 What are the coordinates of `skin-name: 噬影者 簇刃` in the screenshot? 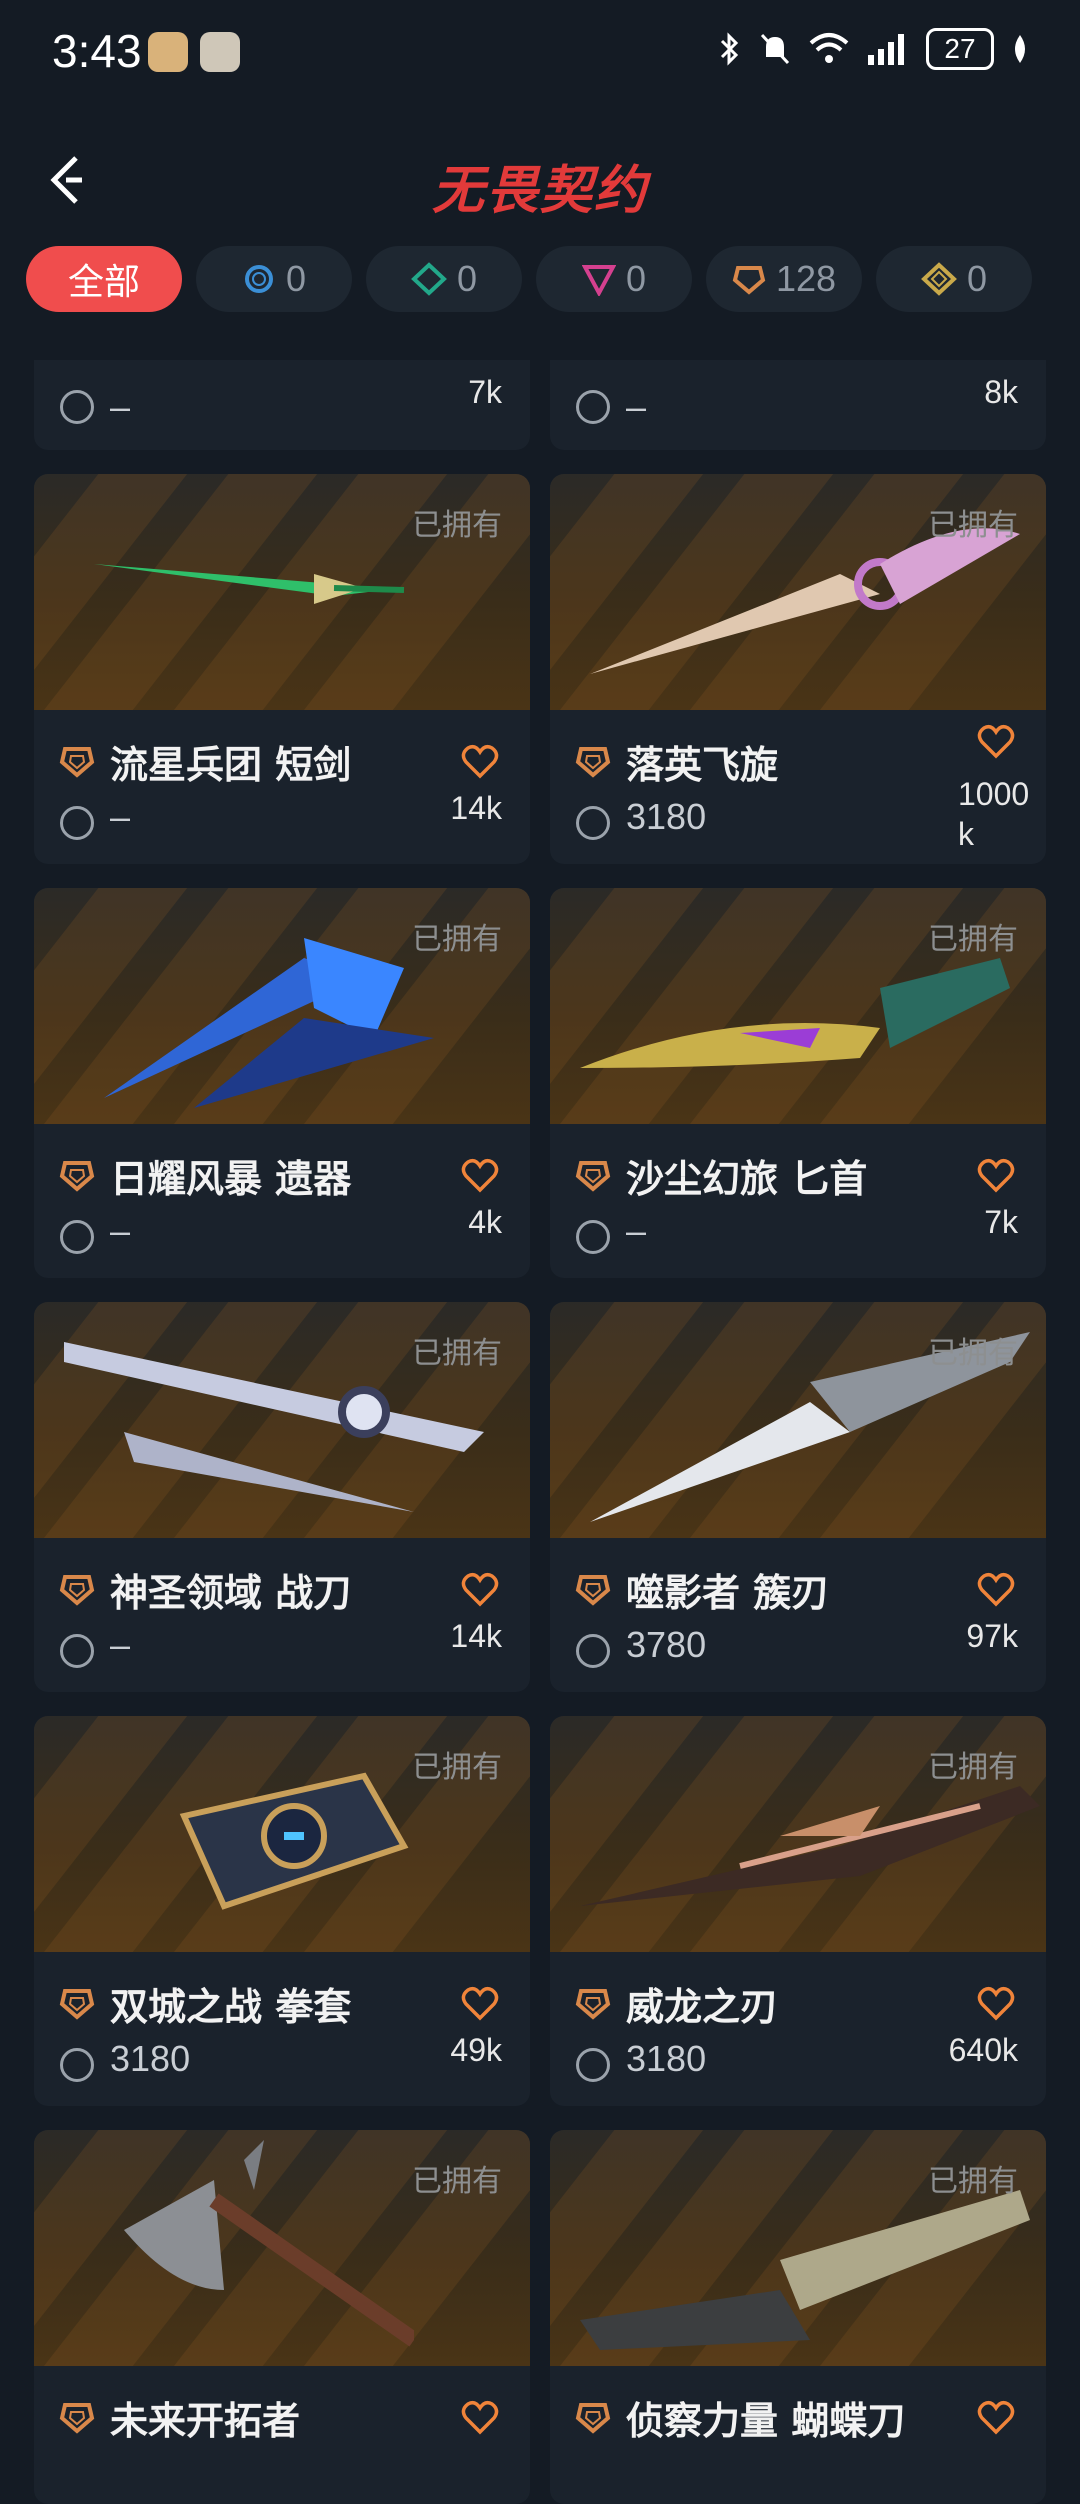 It's located at (728, 1593).